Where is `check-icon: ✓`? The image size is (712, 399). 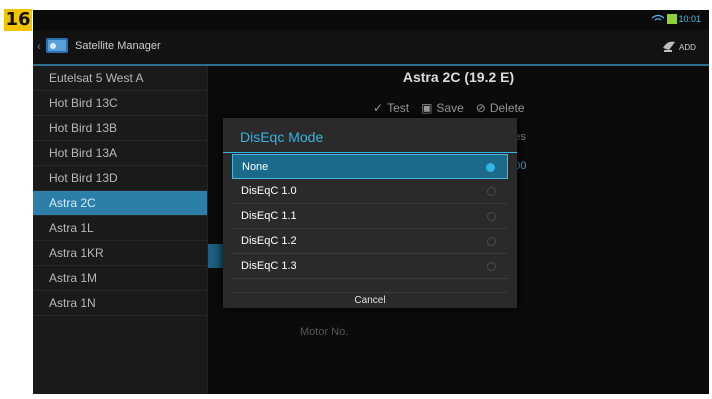
check-icon: ✓ is located at coordinates (378, 108).